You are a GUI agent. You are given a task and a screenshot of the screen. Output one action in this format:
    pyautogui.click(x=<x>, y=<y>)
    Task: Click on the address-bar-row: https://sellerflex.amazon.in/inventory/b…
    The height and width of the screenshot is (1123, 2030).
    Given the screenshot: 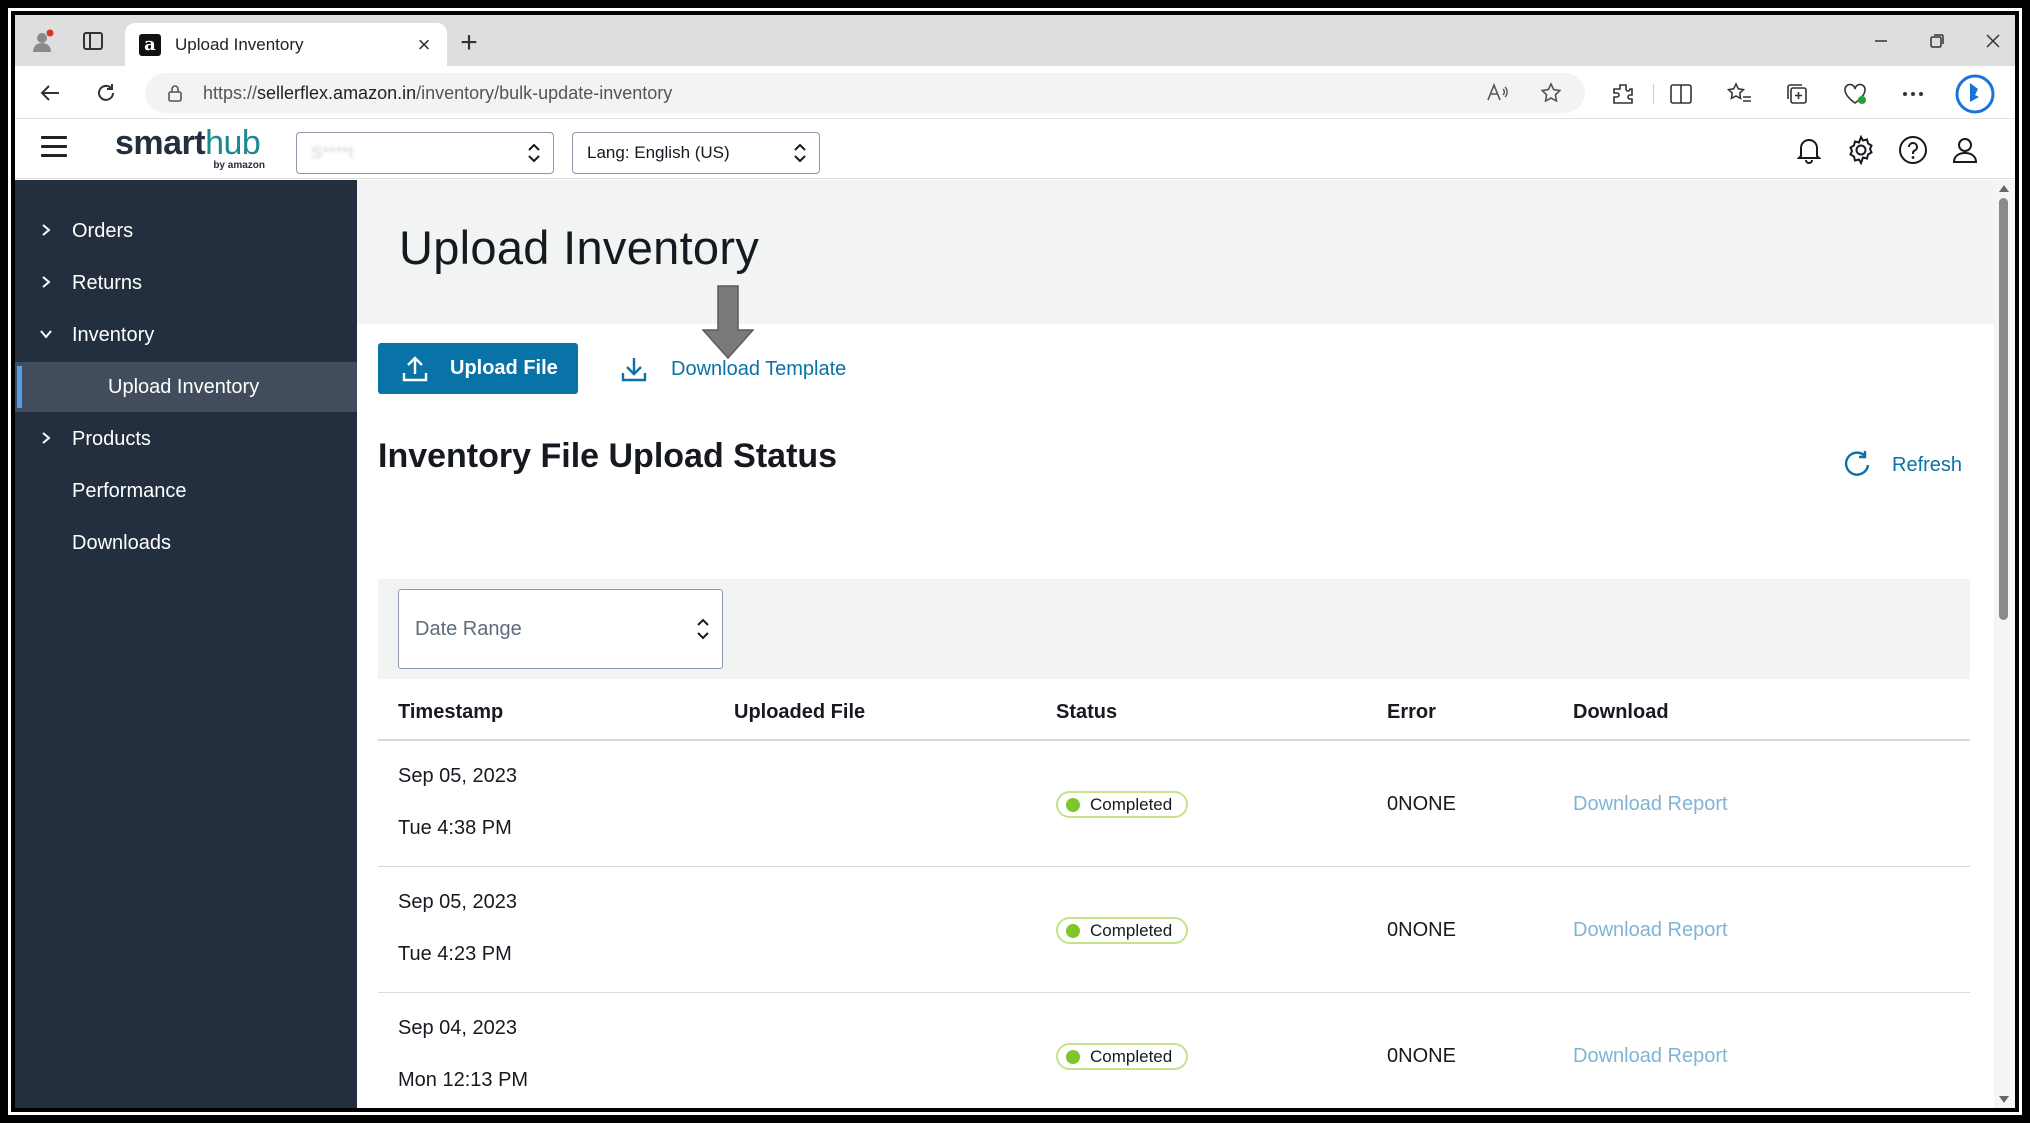 What is the action you would take?
    pyautogui.click(x=1015, y=92)
    